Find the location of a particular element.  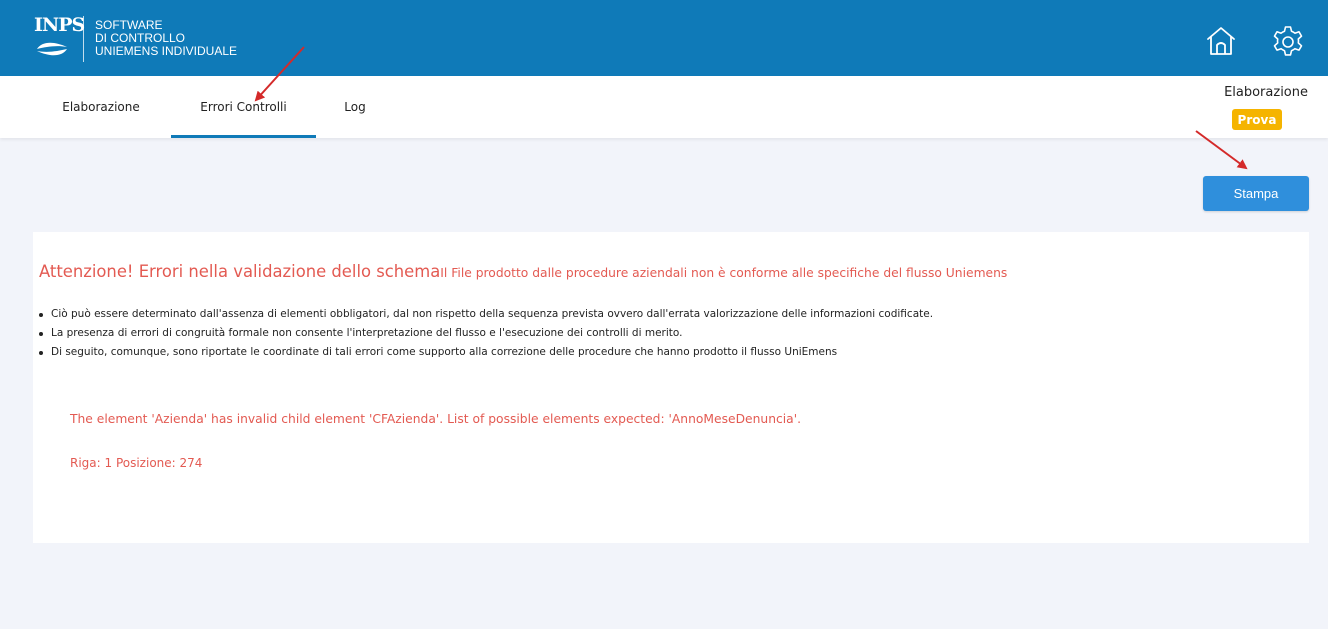

header-divider is located at coordinates (83, 39).